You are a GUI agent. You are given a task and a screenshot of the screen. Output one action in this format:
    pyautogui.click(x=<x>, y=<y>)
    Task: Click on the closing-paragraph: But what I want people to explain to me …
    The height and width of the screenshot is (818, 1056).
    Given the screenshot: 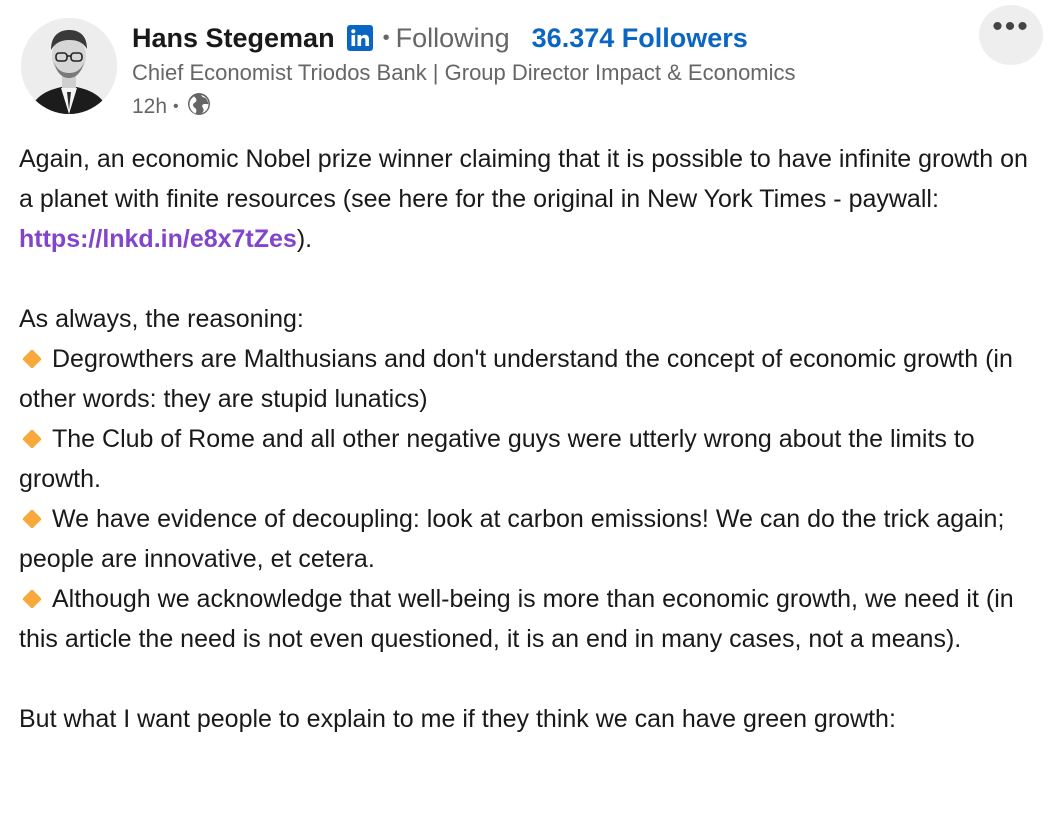 What is the action you would take?
    pyautogui.click(x=457, y=719)
    